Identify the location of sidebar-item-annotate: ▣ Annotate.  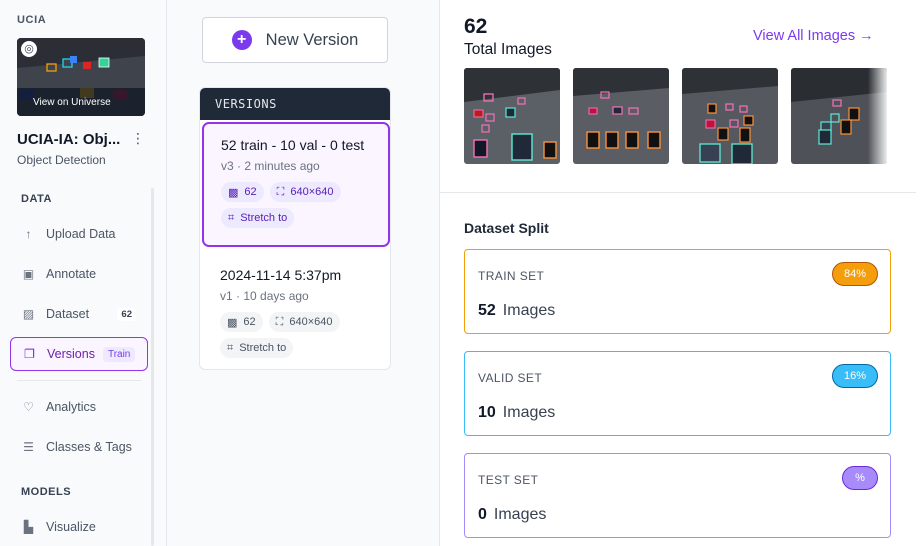
(79, 274).